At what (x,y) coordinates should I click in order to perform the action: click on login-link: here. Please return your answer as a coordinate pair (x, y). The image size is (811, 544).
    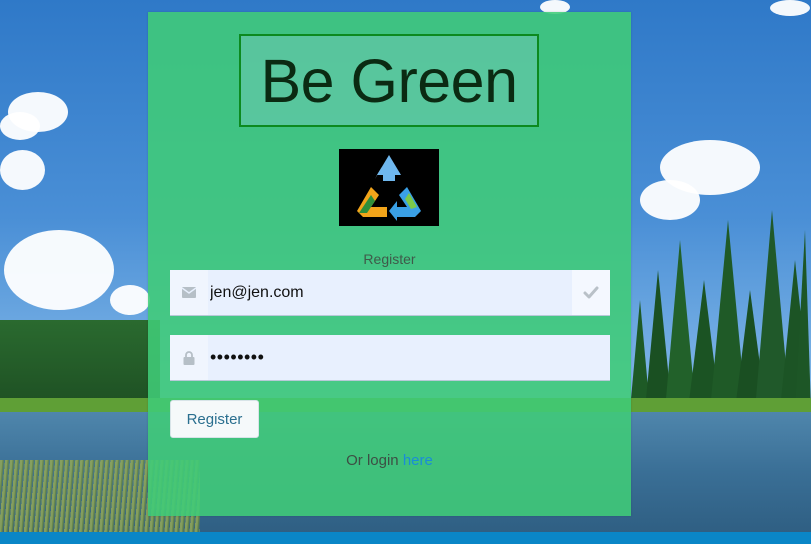
    Looking at the image, I should click on (418, 460).